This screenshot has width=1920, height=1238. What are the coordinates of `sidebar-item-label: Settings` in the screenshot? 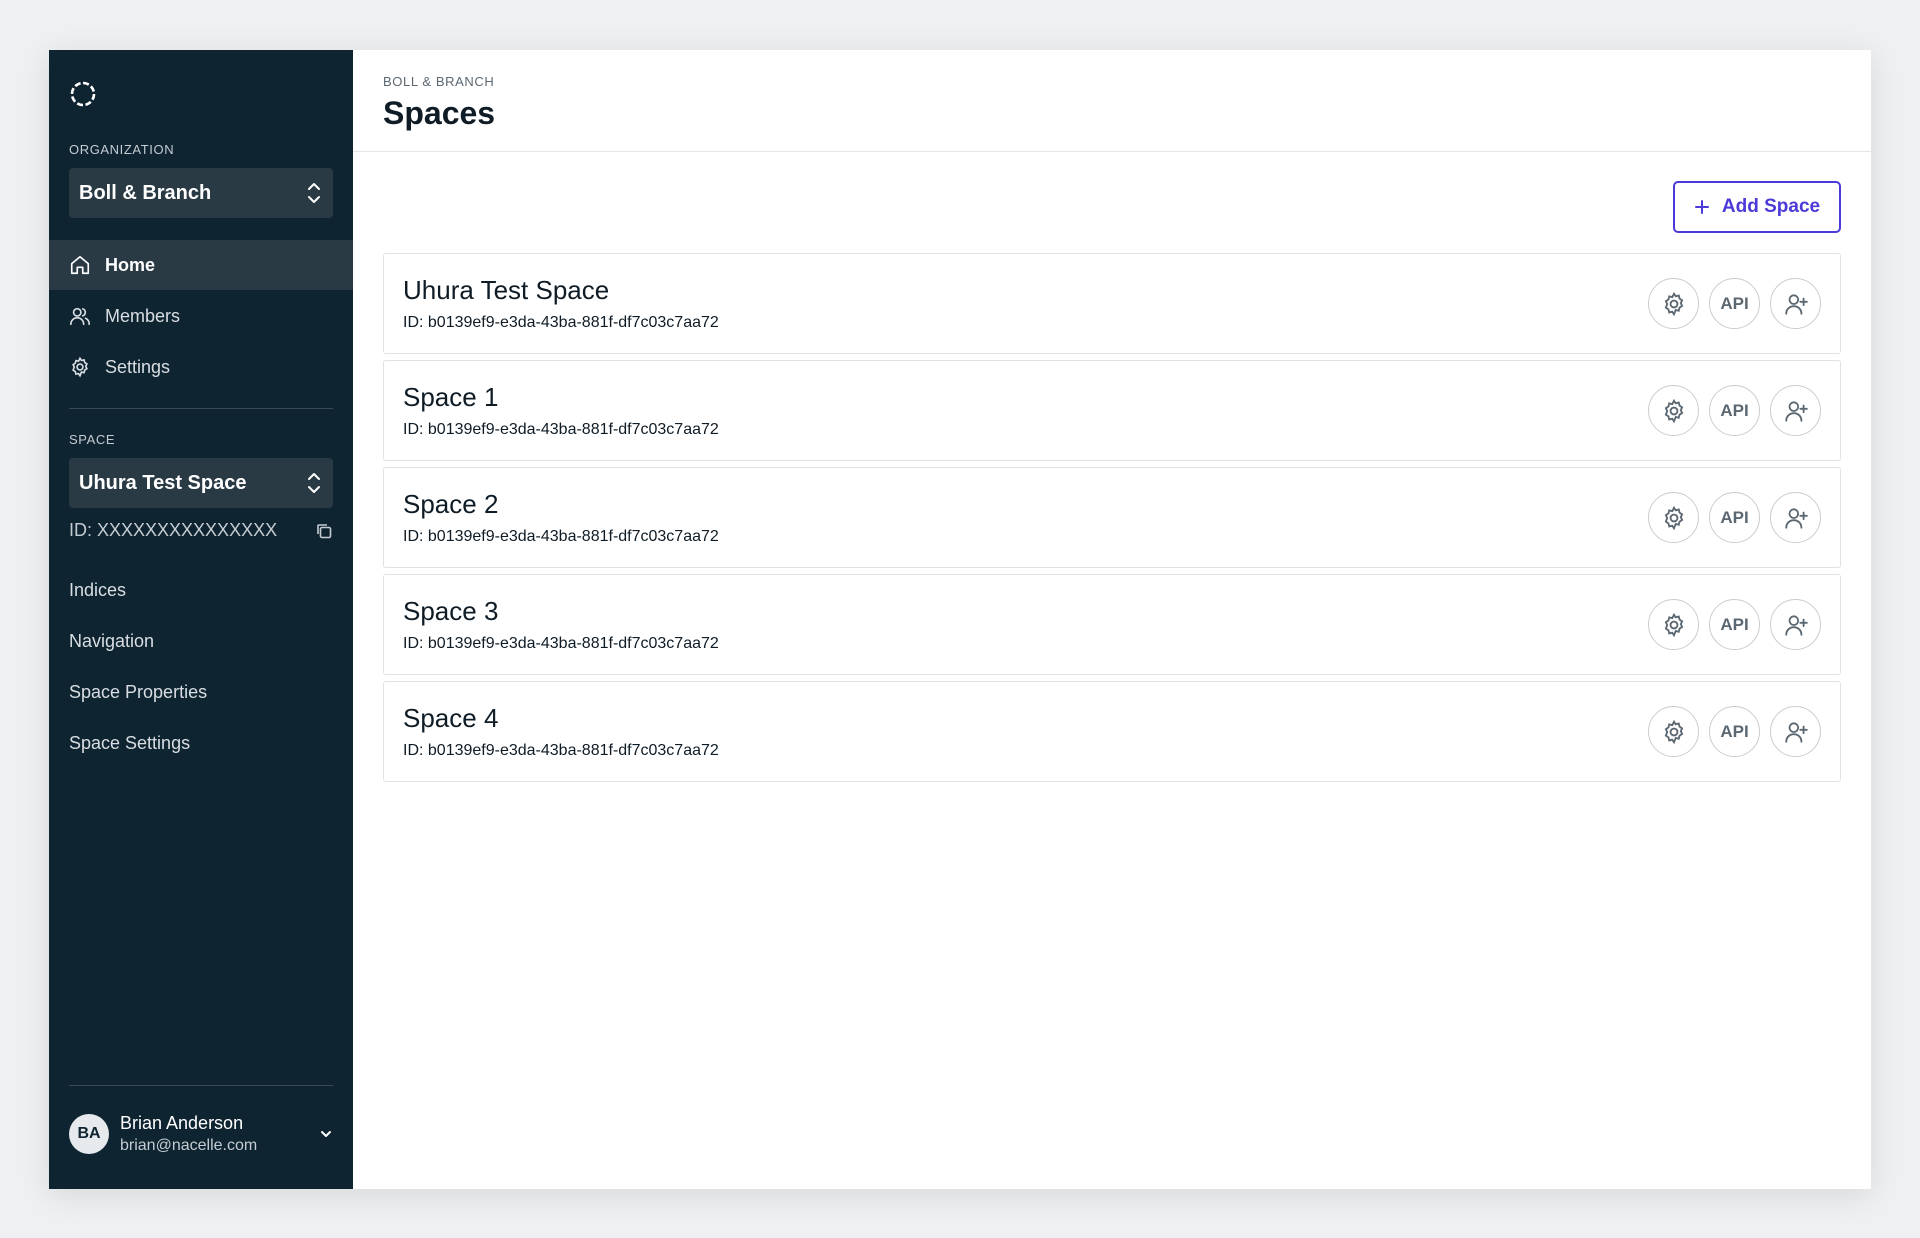 It's located at (138, 366).